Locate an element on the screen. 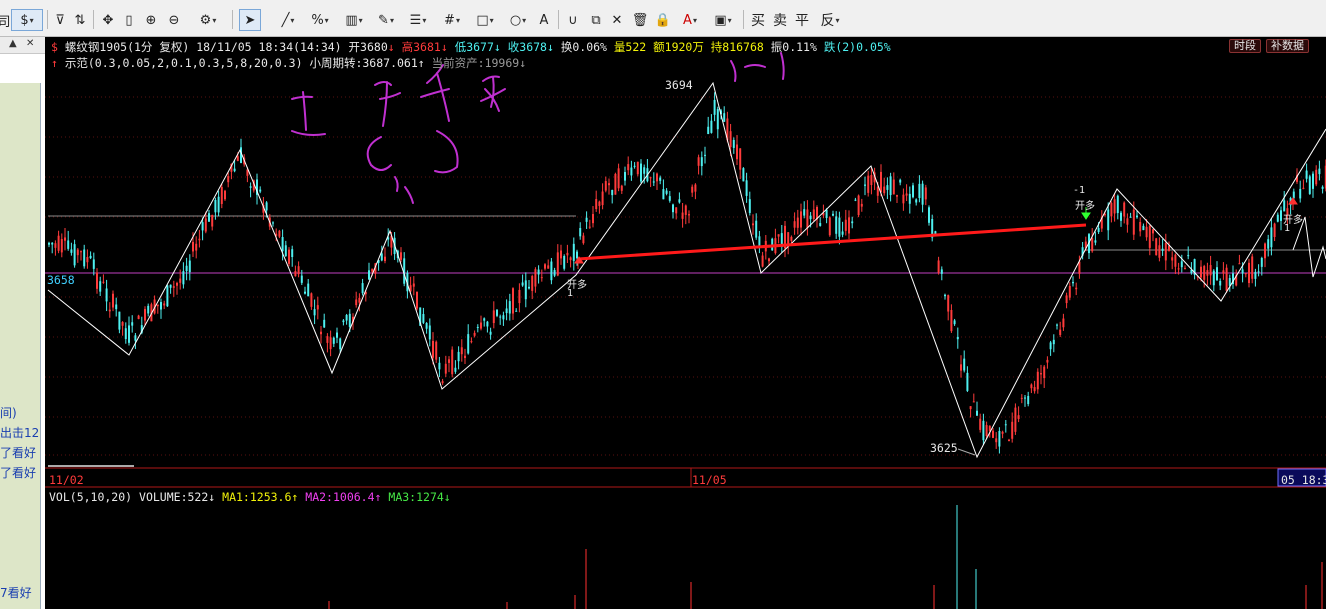  contract-name: 螺纹钢1905(1分 复权) is located at coordinates (127, 47).